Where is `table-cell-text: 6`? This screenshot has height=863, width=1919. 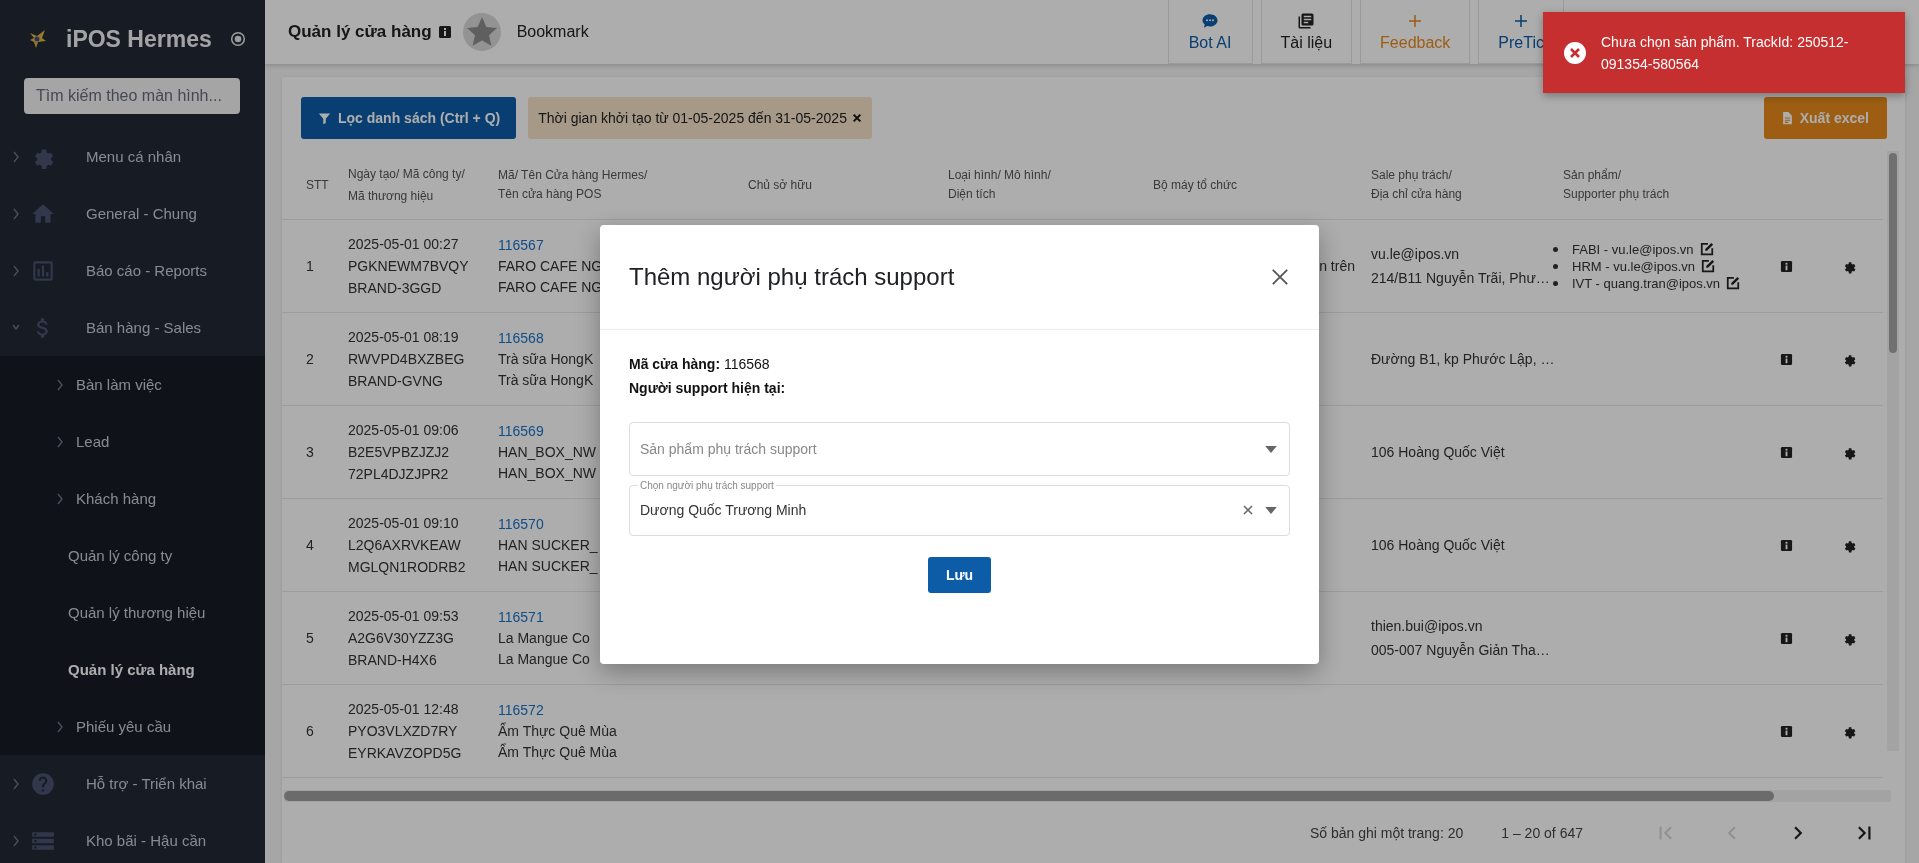
table-cell-text: 6 is located at coordinates (310, 731).